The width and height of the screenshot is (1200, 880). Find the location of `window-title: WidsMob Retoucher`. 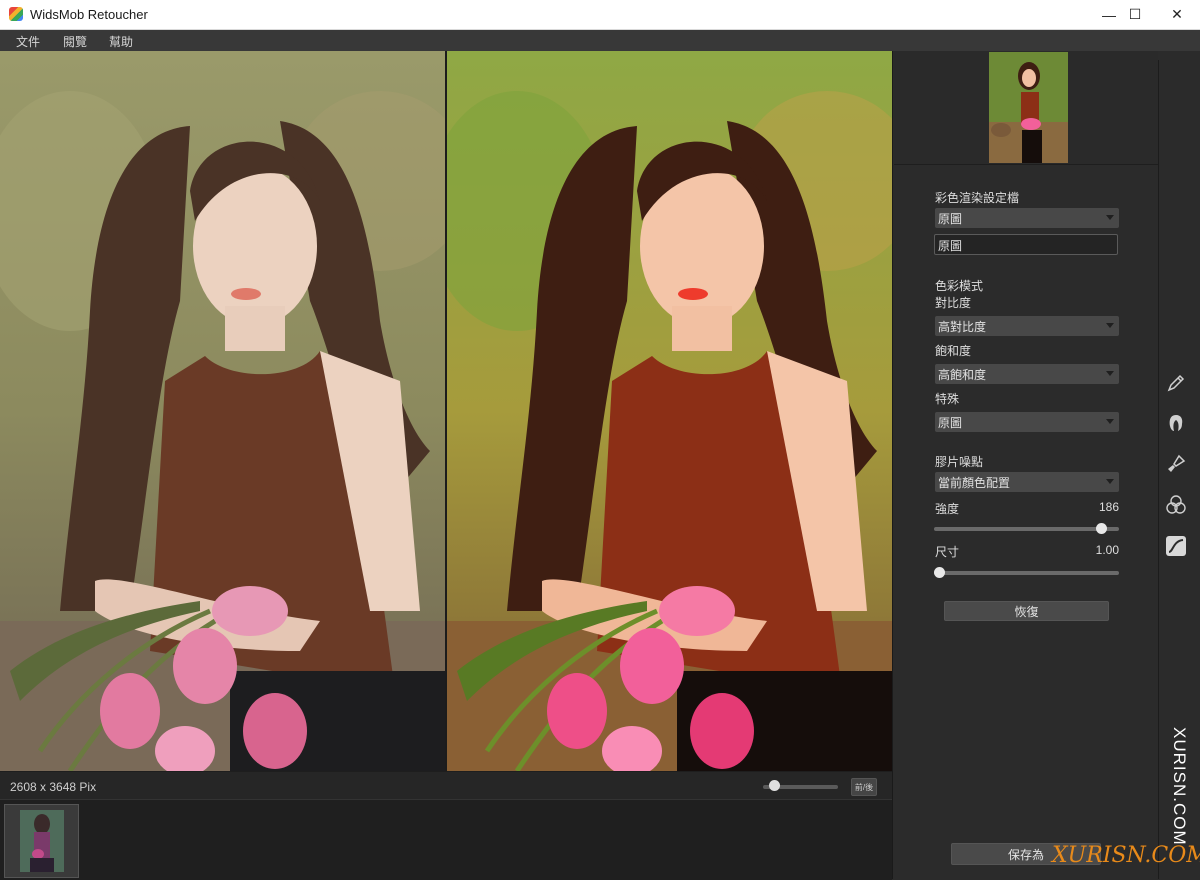

window-title: WidsMob Retoucher is located at coordinates (89, 14).